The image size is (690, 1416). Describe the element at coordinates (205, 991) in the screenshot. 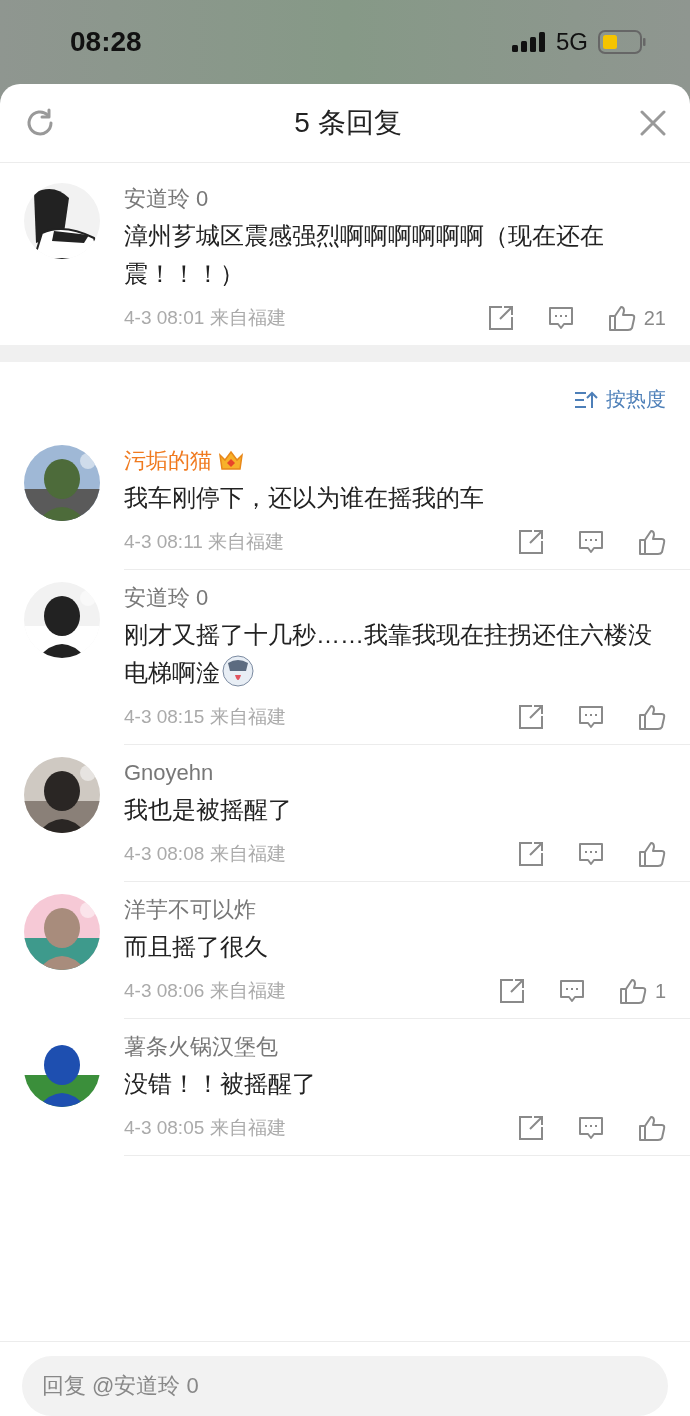

I see `comment-time: 4-3 08:06 来自福建` at that location.